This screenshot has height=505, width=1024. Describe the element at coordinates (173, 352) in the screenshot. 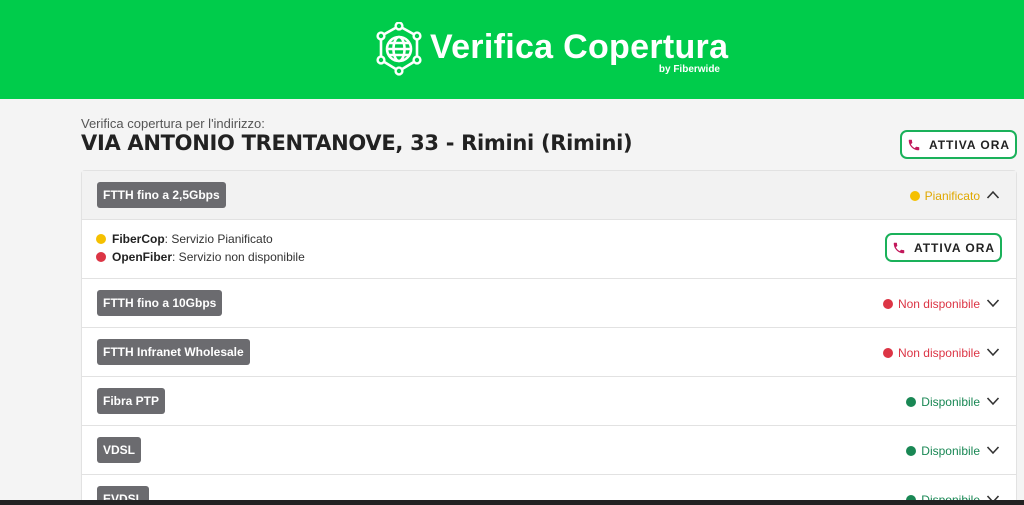

I see `technology-tag: FTTH Infranet Wholesale` at that location.